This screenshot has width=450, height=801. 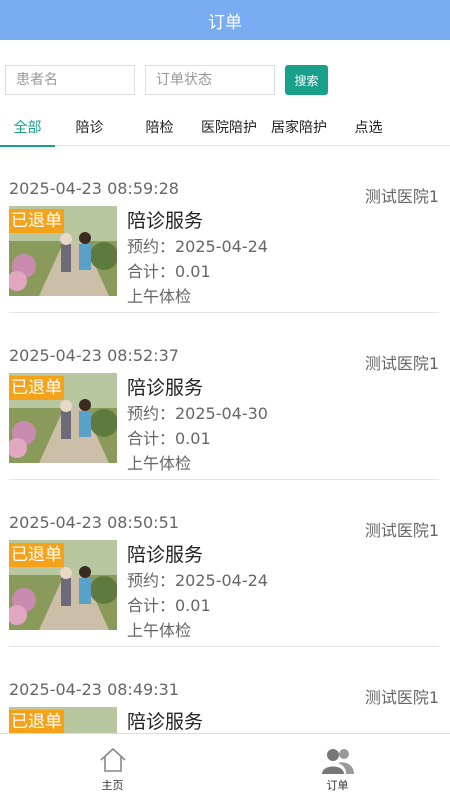 I want to click on tab-all: 全部, so click(x=27, y=127).